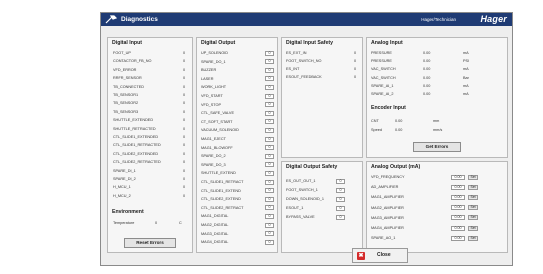 The height and width of the screenshot is (274, 543). I want to click on digital-input-row: TB_CONNECTED 0, so click(151, 87).